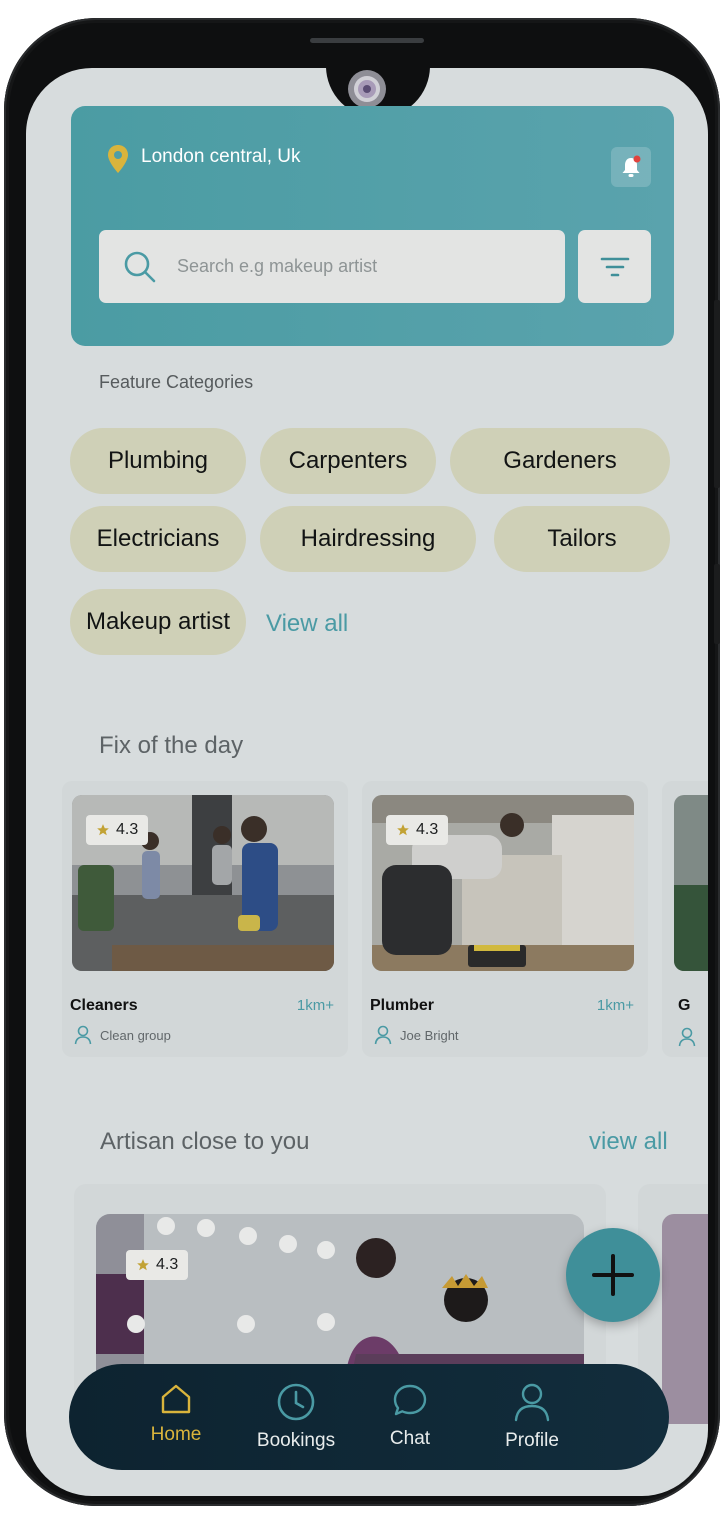  Describe the element at coordinates (348, 461) in the screenshot. I see `chip-carpenters: Carpenters` at that location.